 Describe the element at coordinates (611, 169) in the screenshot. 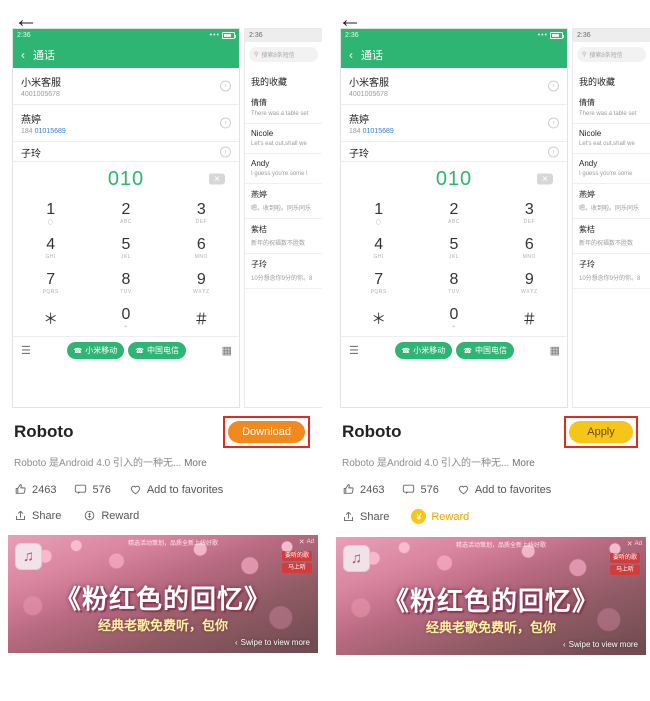

I see `sms-item: Andy I guess you're some` at that location.